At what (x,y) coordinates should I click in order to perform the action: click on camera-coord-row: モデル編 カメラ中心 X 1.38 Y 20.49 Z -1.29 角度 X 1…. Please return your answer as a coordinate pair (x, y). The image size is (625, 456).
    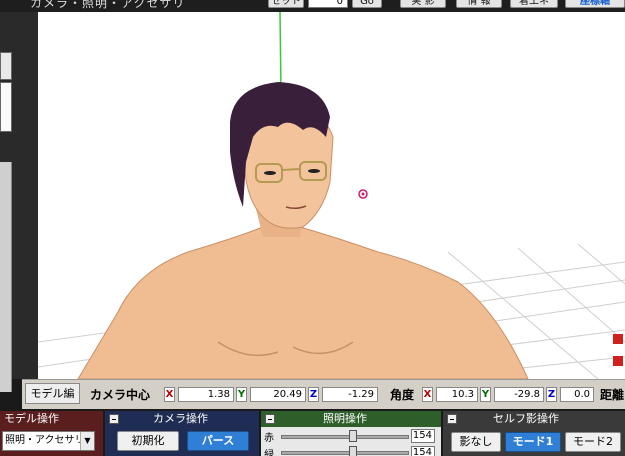
    Looking at the image, I should click on (323, 394).